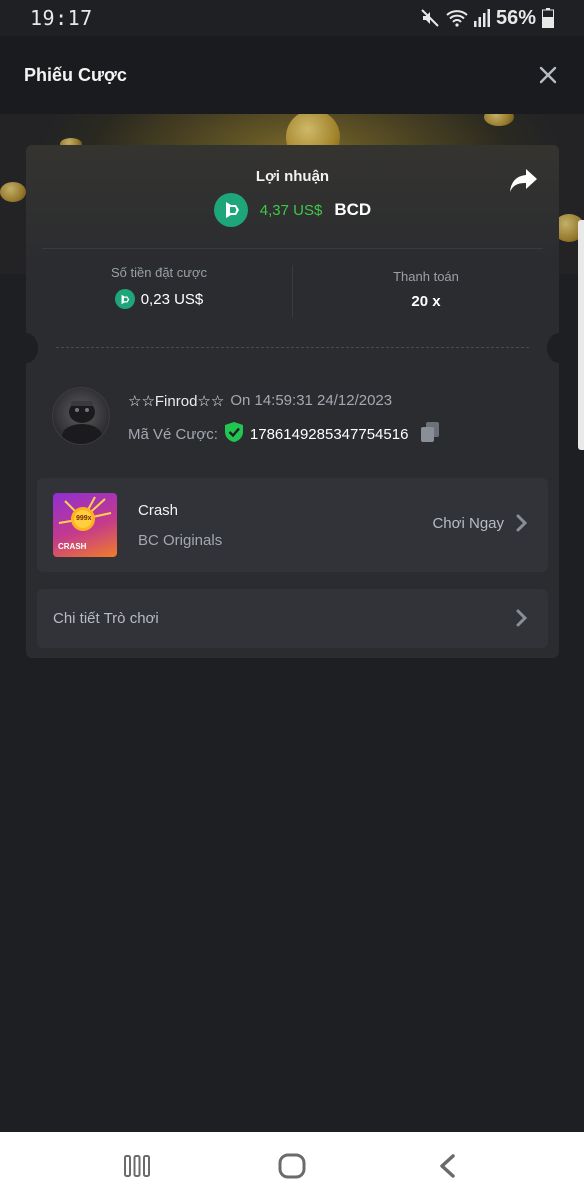  I want to click on copy-button, so click(430, 434).